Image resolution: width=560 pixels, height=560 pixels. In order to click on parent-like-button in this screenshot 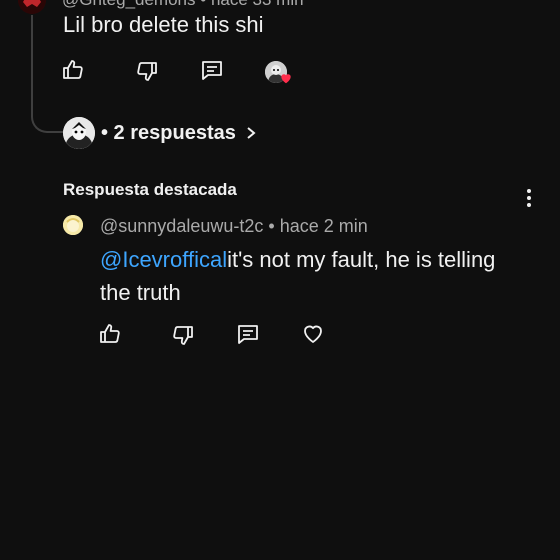, I will do `click(73, 72)`.